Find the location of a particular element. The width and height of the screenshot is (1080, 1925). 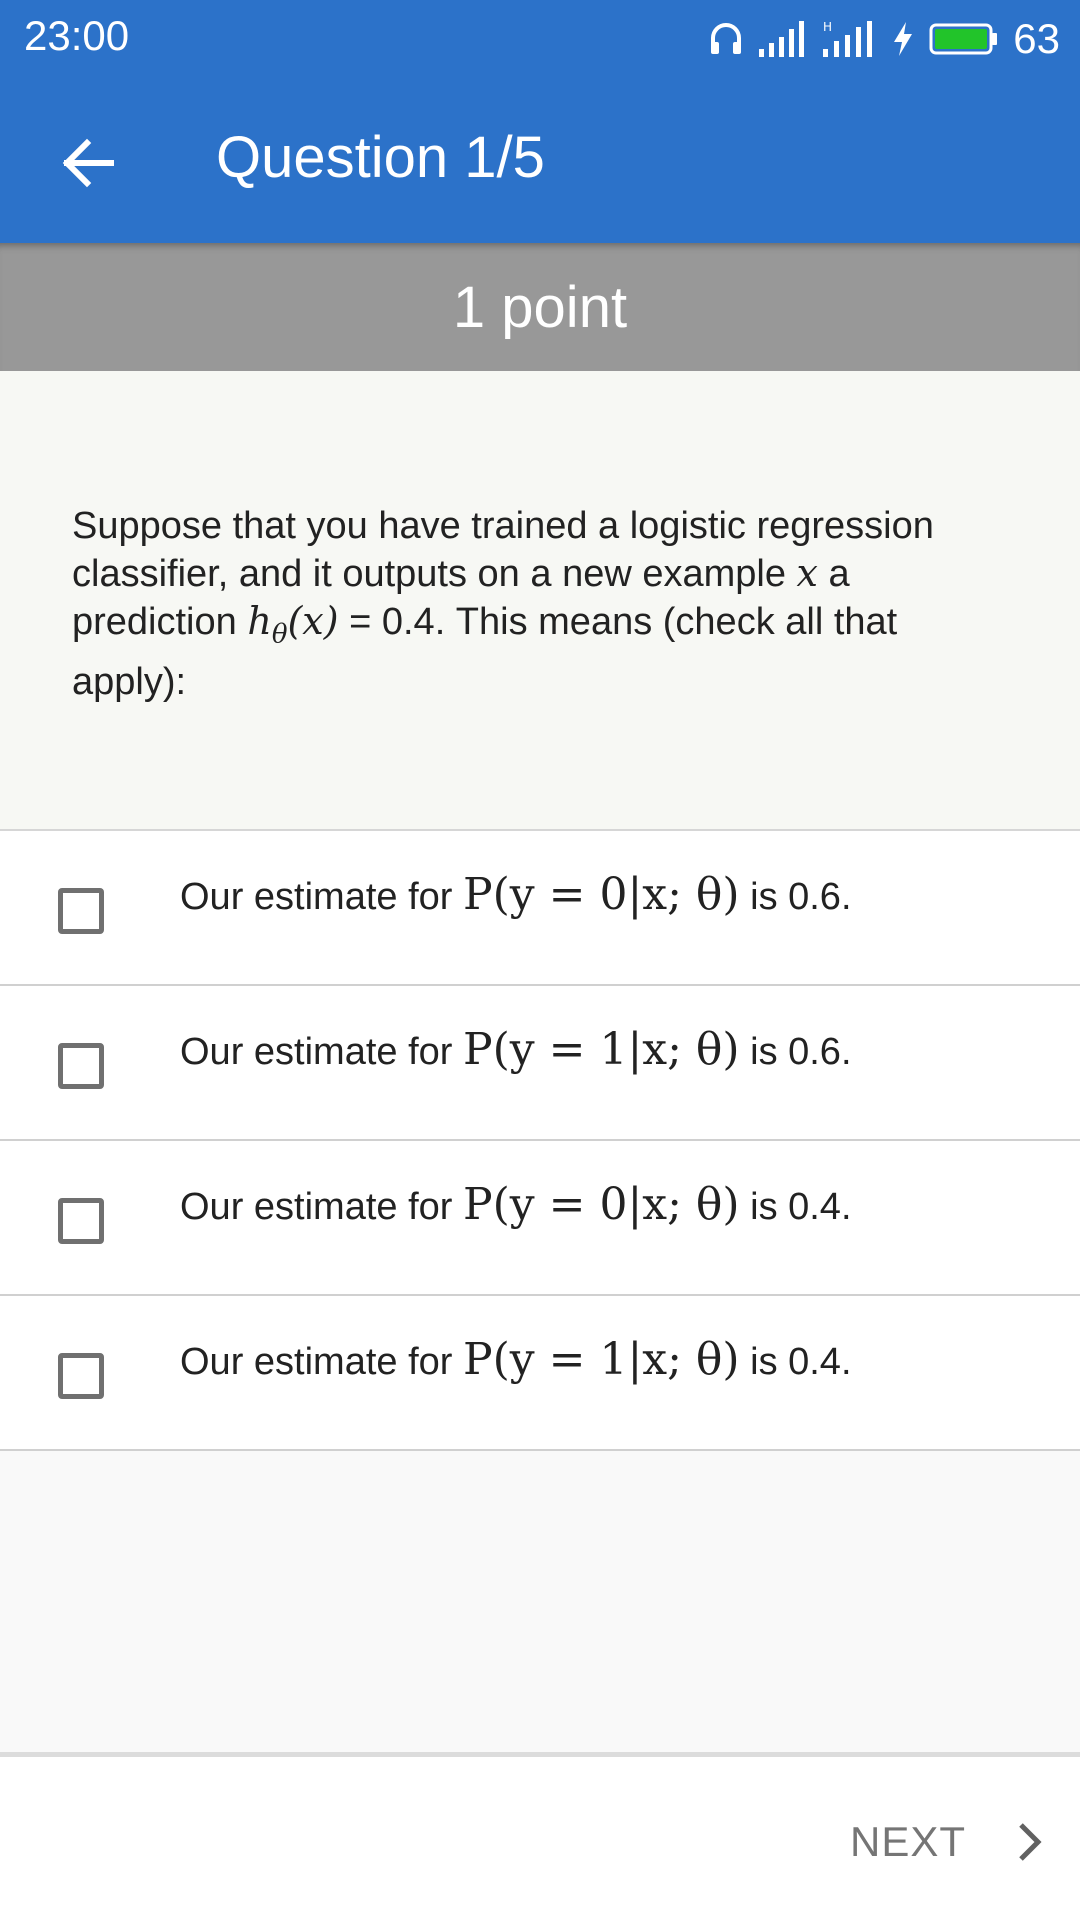

math-theta-sub: θ is located at coordinates (279, 634).